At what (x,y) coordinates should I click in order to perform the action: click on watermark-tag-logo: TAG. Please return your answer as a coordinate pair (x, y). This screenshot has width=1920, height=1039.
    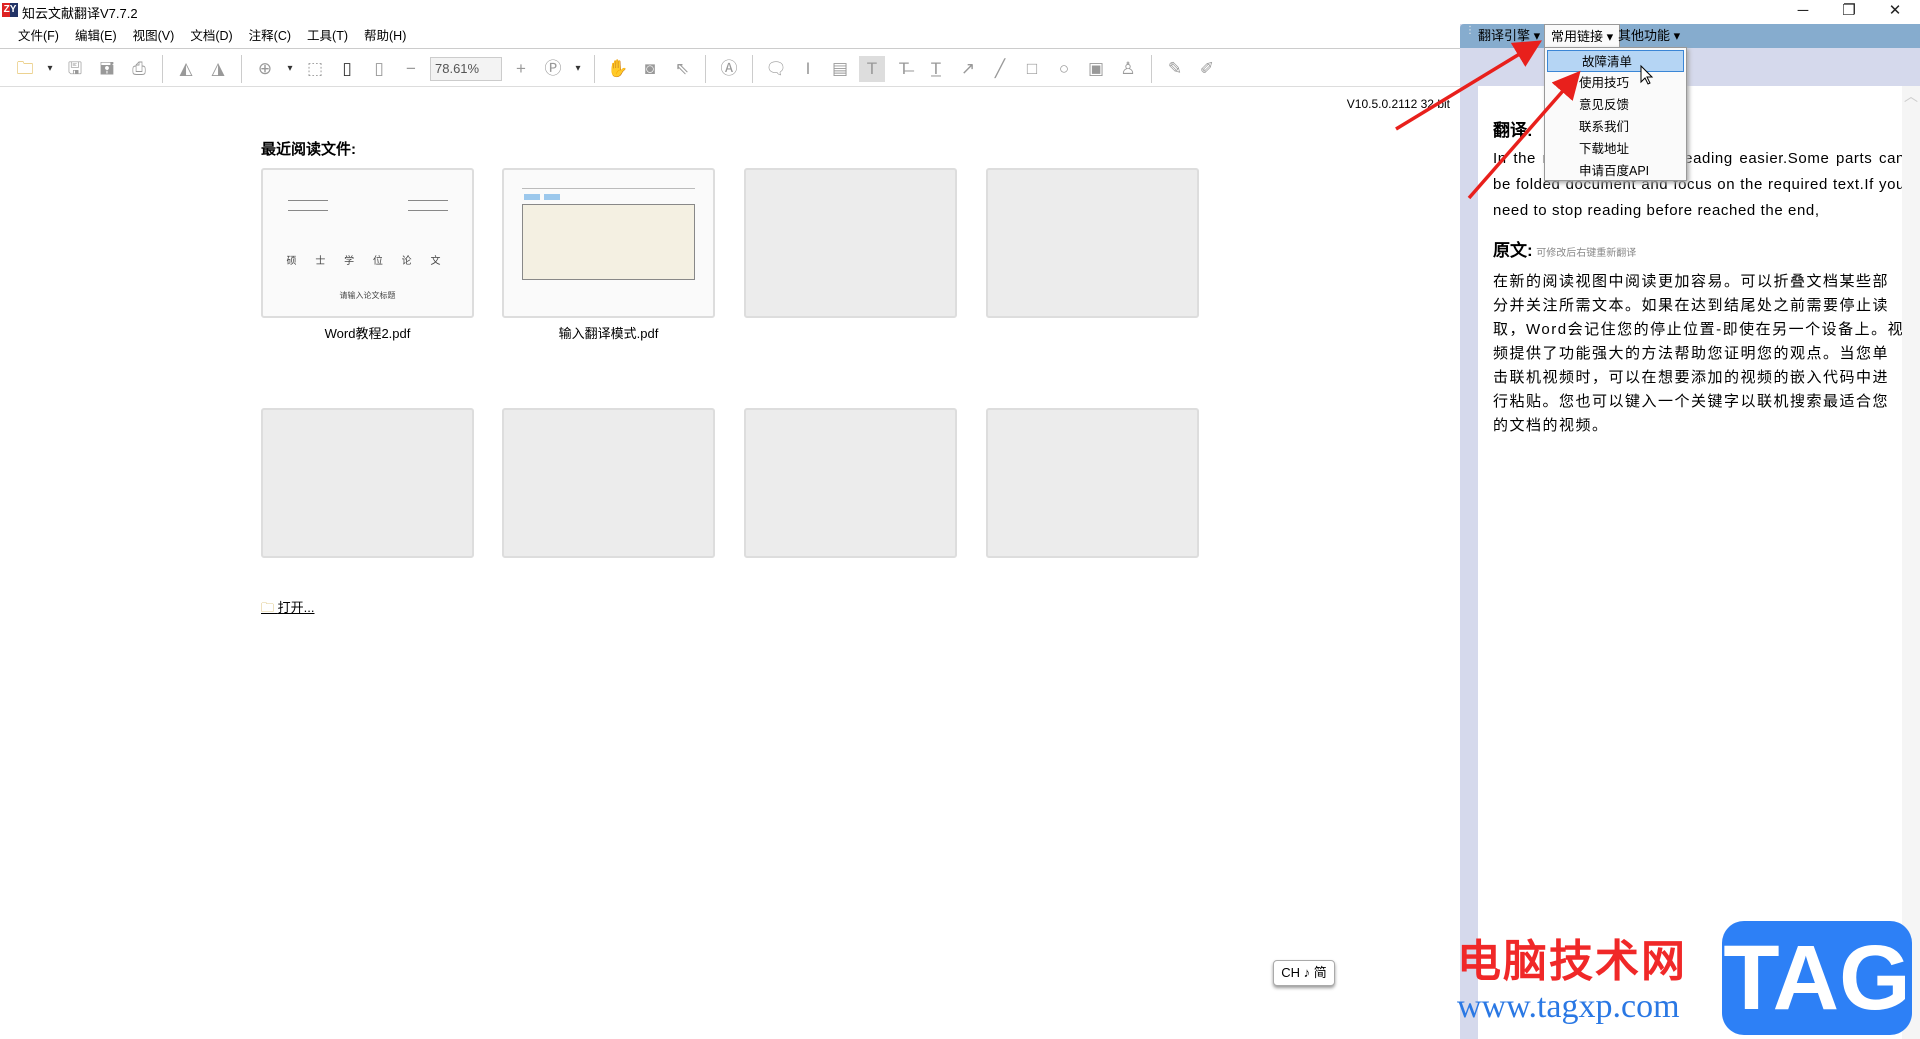
    Looking at the image, I should click on (1817, 978).